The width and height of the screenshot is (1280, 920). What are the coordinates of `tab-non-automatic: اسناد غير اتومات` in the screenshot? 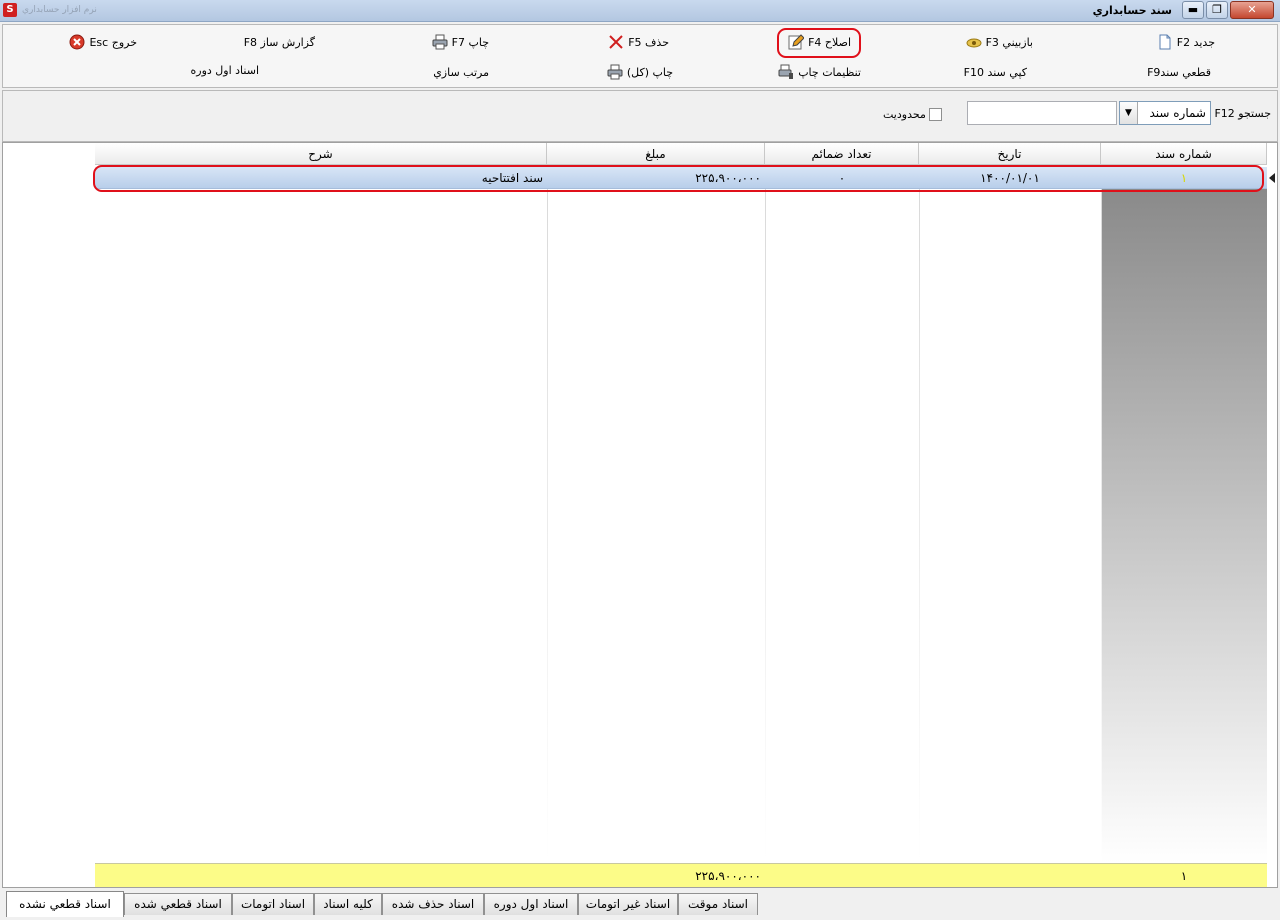 It's located at (628, 904).